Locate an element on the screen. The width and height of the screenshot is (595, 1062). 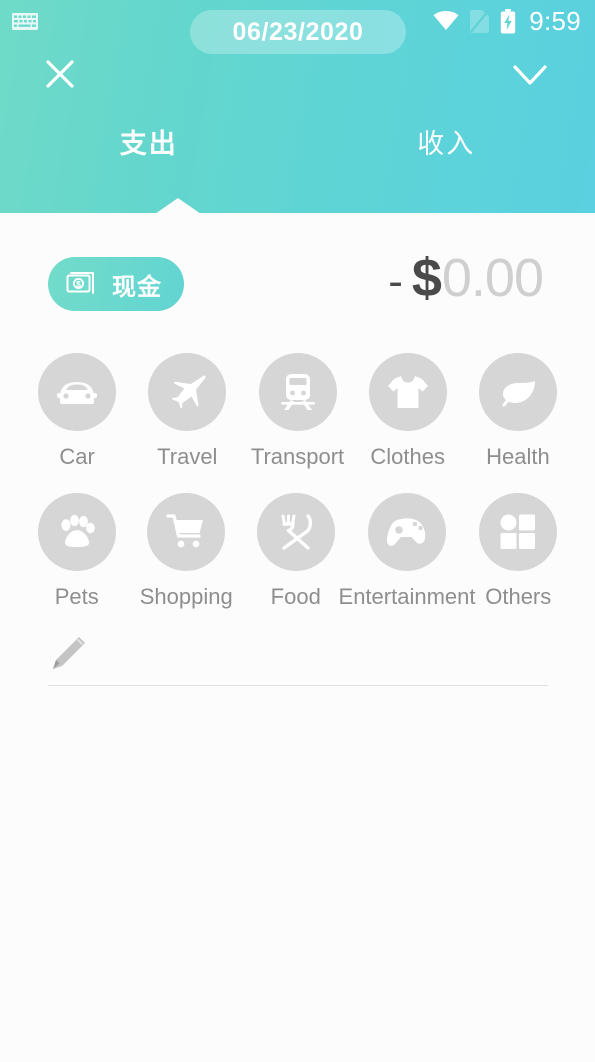
note-row is located at coordinates (298, 657).